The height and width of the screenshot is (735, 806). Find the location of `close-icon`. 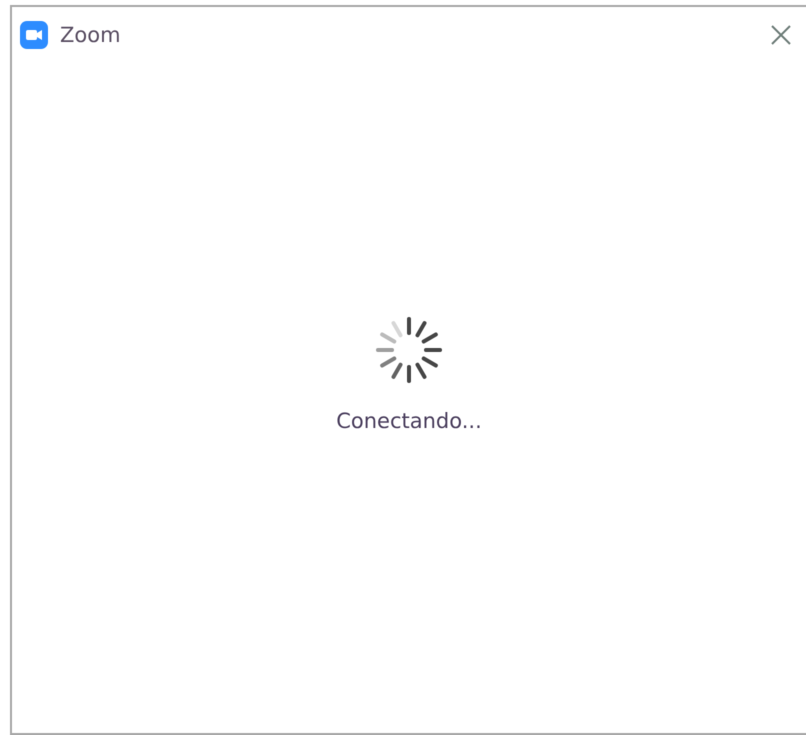

close-icon is located at coordinates (781, 35).